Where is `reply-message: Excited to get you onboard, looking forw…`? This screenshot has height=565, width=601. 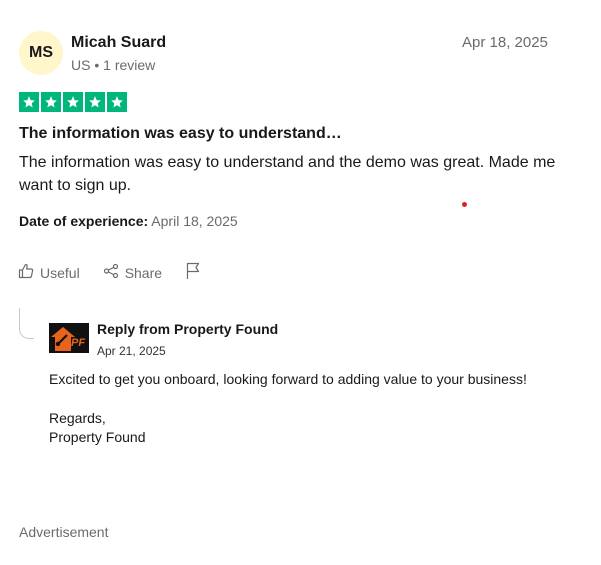 reply-message: Excited to get you onboard, looking forw… is located at coordinates (288, 379).